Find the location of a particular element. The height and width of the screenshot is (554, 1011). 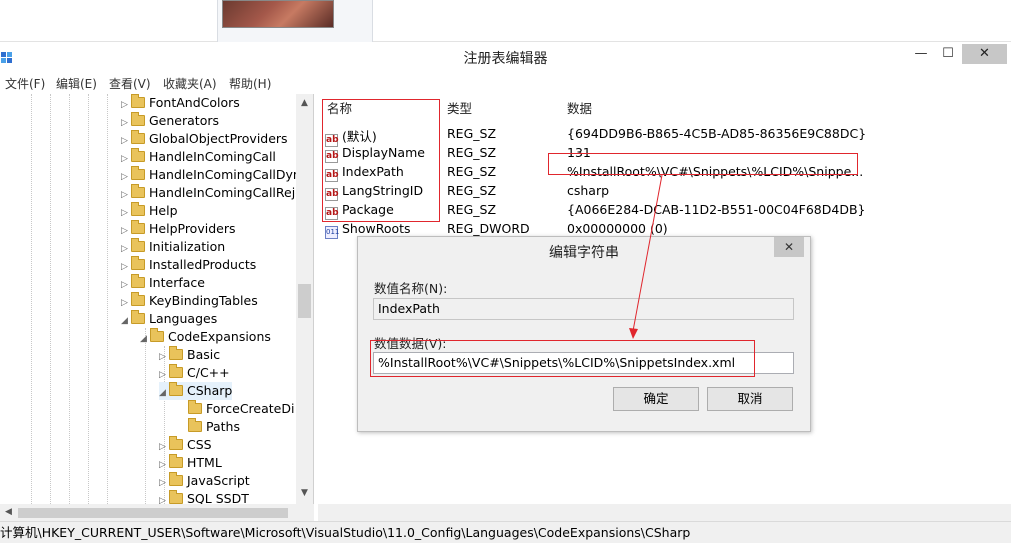

tree-node-label: Languages is located at coordinates (183, 318).